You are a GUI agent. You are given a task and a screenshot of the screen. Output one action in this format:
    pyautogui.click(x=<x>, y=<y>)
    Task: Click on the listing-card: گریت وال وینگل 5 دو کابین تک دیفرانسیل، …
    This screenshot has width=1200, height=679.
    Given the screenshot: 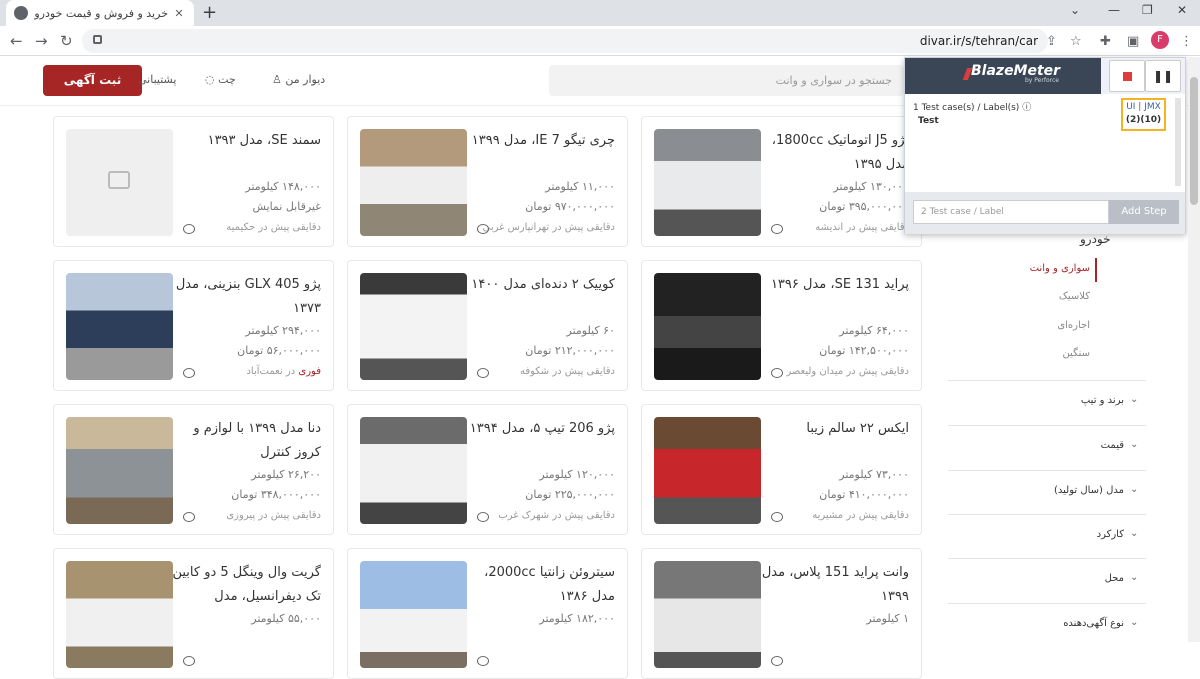 What is the action you would take?
    pyautogui.click(x=193, y=613)
    